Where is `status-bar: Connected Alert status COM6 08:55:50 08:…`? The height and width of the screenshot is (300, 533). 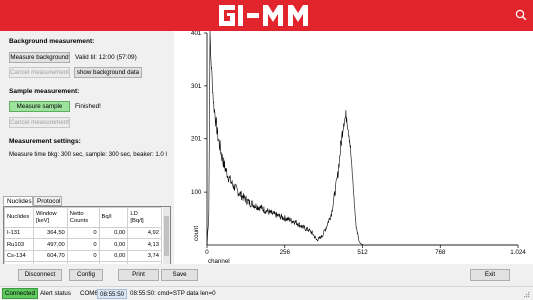 status-bar: Connected Alert status COM6 08:55:50 08:… is located at coordinates (266, 293).